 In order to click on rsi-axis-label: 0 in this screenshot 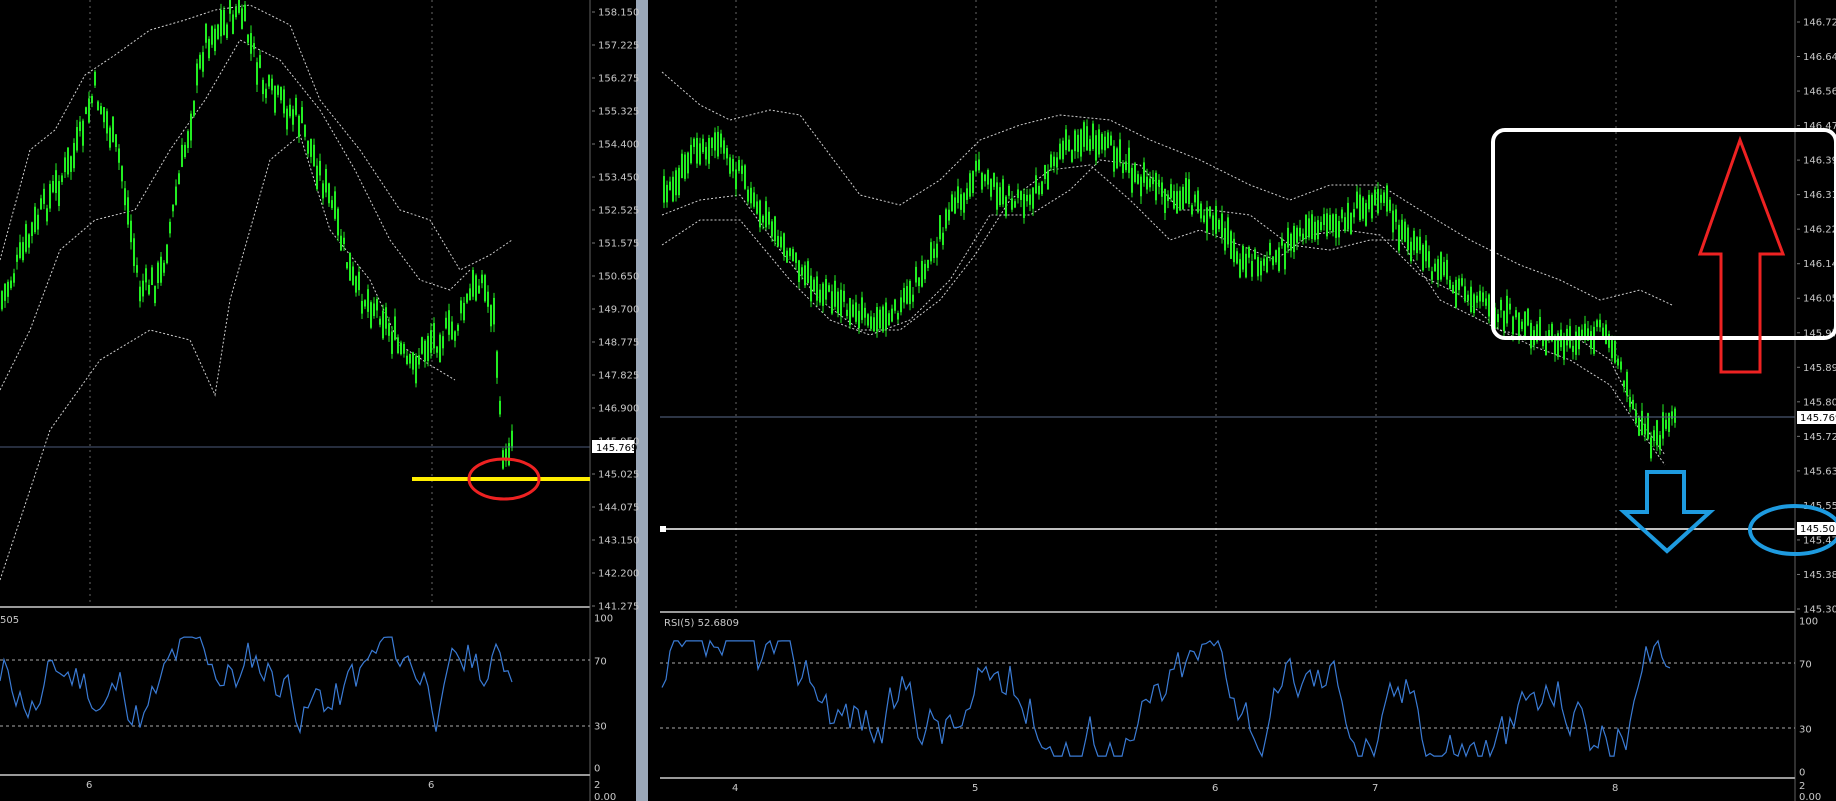, I will do `click(1802, 773)`.